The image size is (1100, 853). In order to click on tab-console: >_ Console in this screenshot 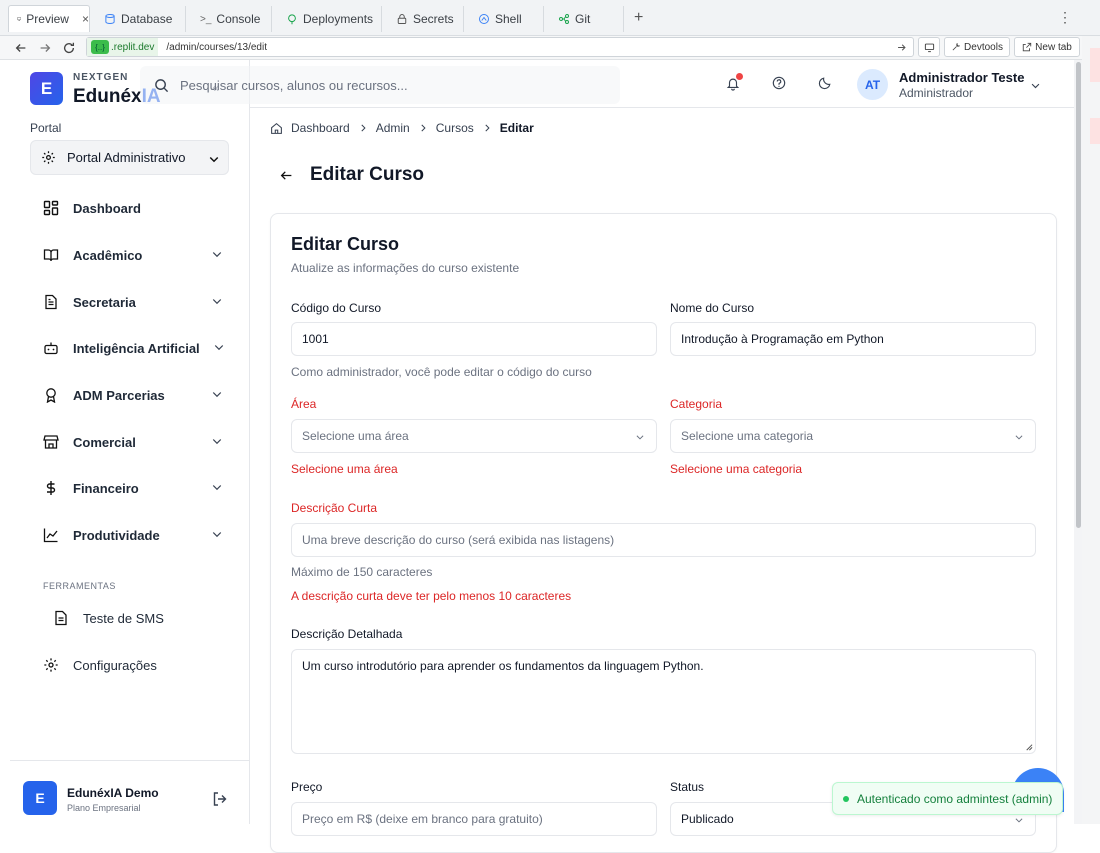, I will do `click(229, 19)`.